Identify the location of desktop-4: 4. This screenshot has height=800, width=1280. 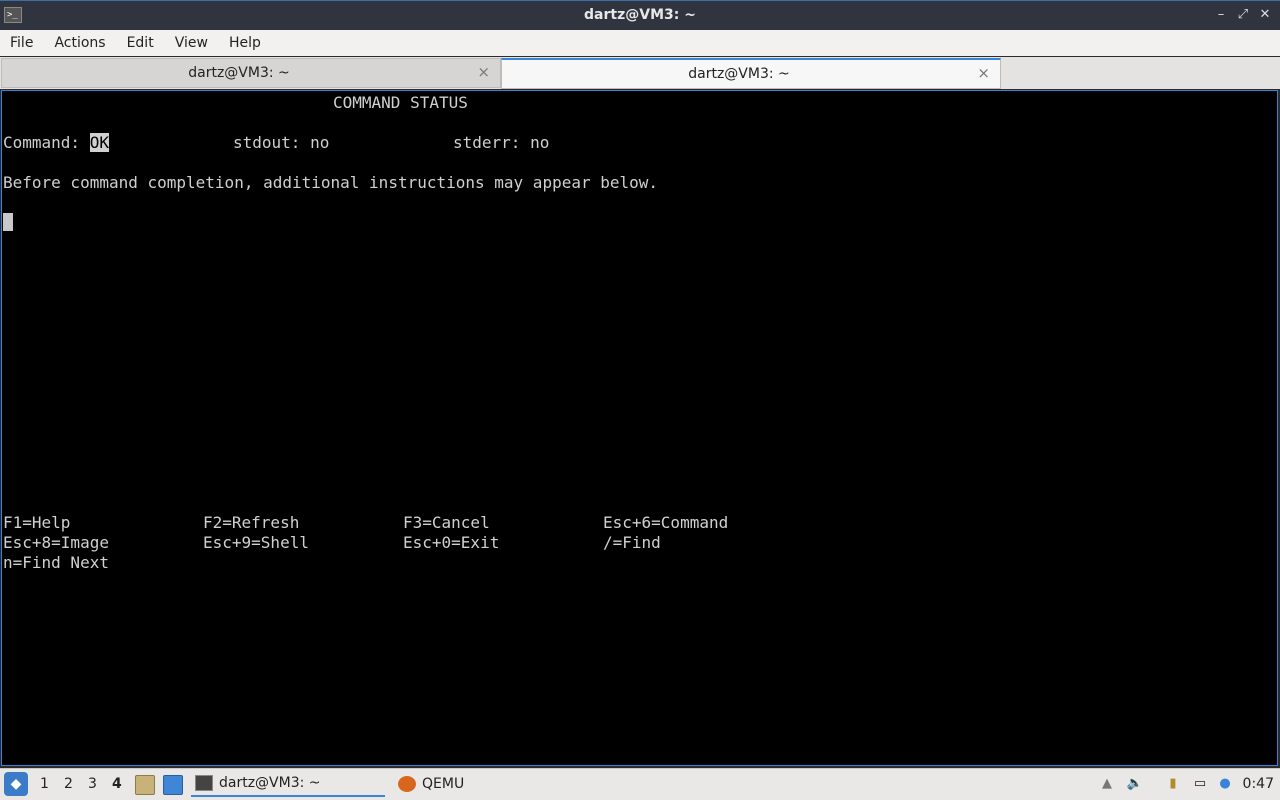
(117, 784).